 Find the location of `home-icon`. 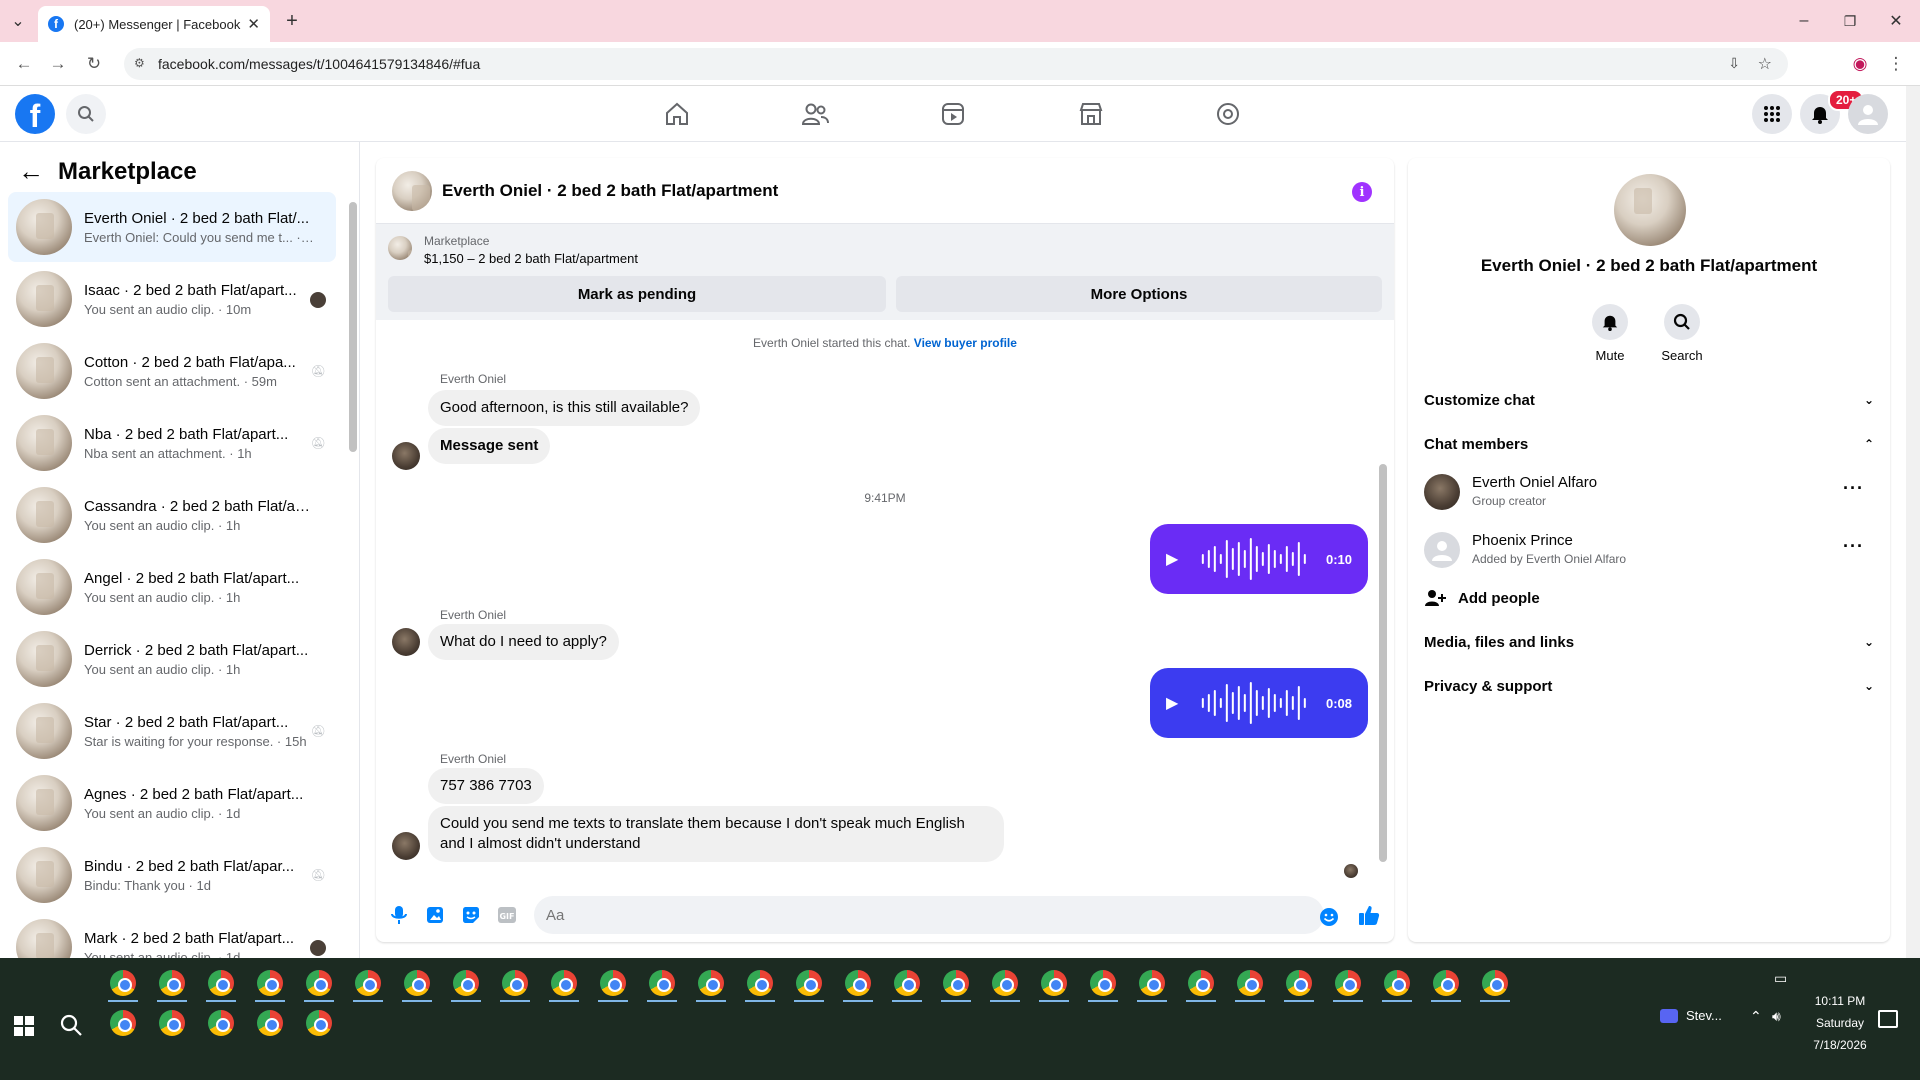

home-icon is located at coordinates (677, 114).